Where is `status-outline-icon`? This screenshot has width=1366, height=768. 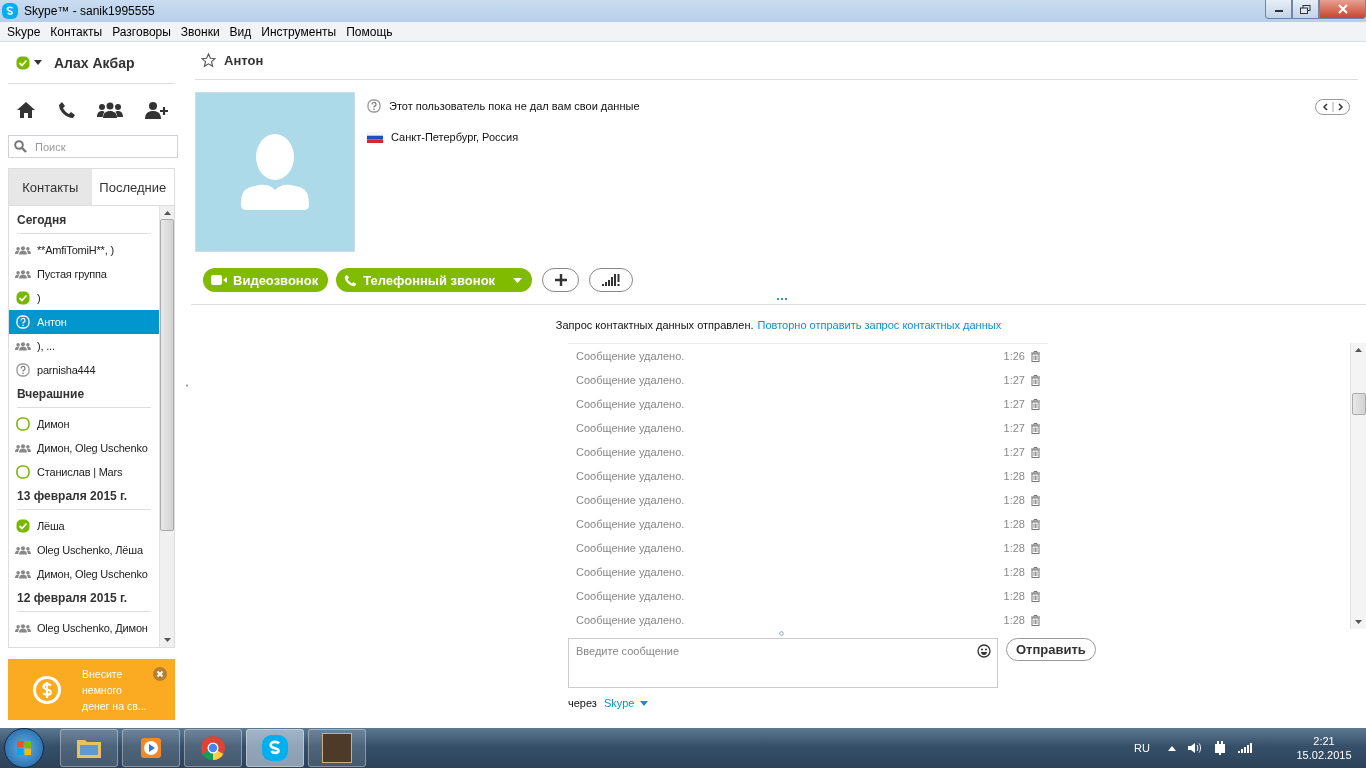
status-outline-icon is located at coordinates (23, 472).